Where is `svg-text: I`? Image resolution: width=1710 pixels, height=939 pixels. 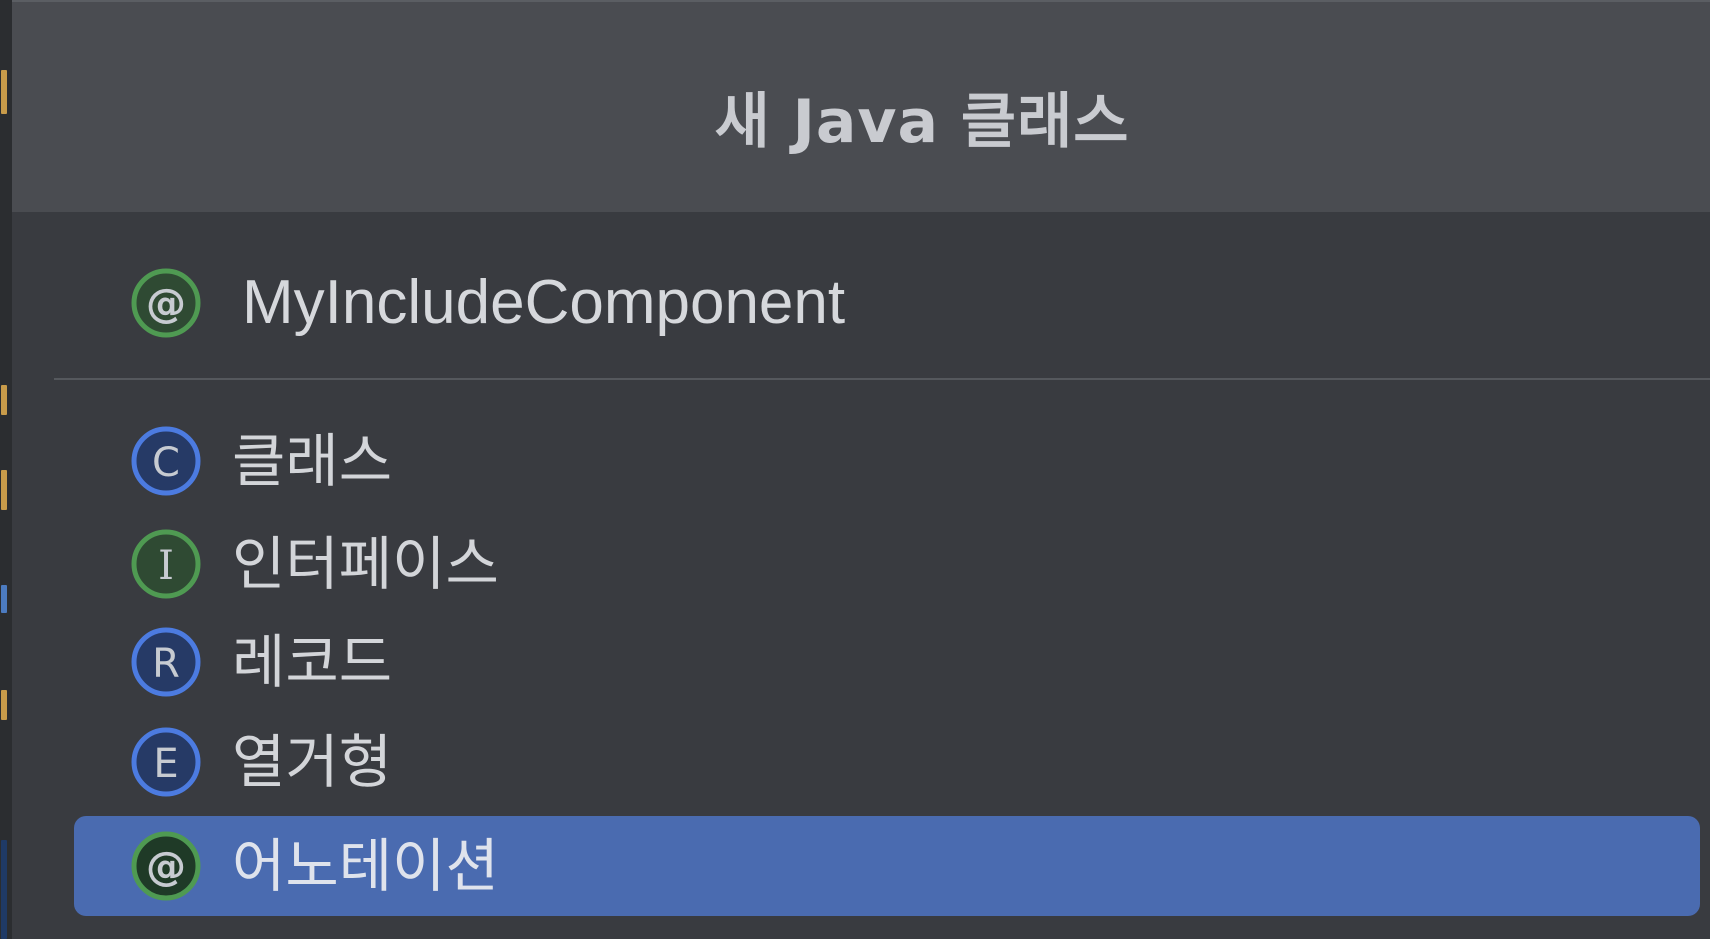 svg-text: I is located at coordinates (166, 566).